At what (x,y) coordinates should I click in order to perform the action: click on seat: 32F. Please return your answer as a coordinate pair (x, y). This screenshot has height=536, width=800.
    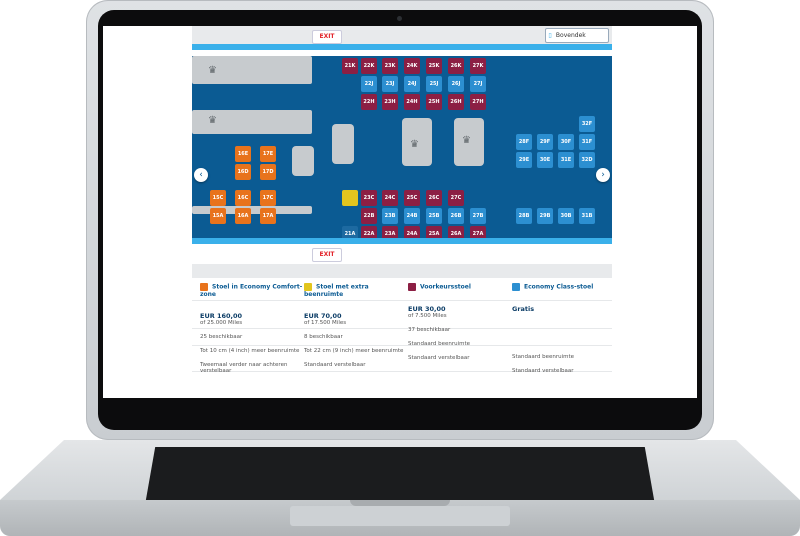
    Looking at the image, I should click on (587, 124).